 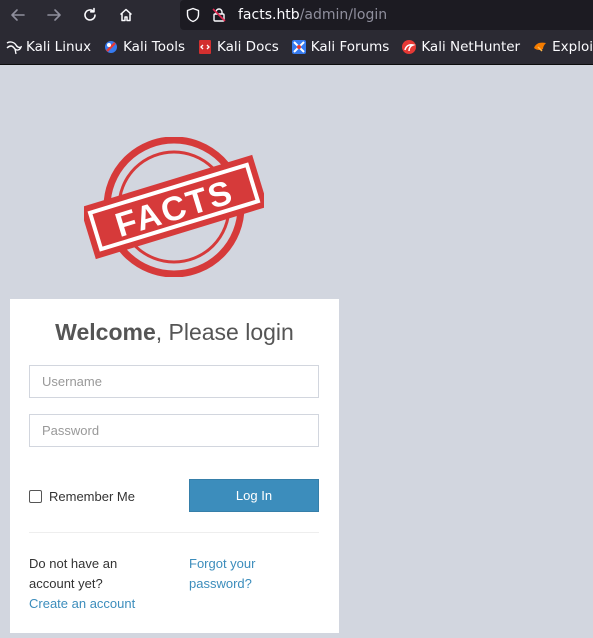 I want to click on url-host: facts.htb, so click(x=269, y=15).